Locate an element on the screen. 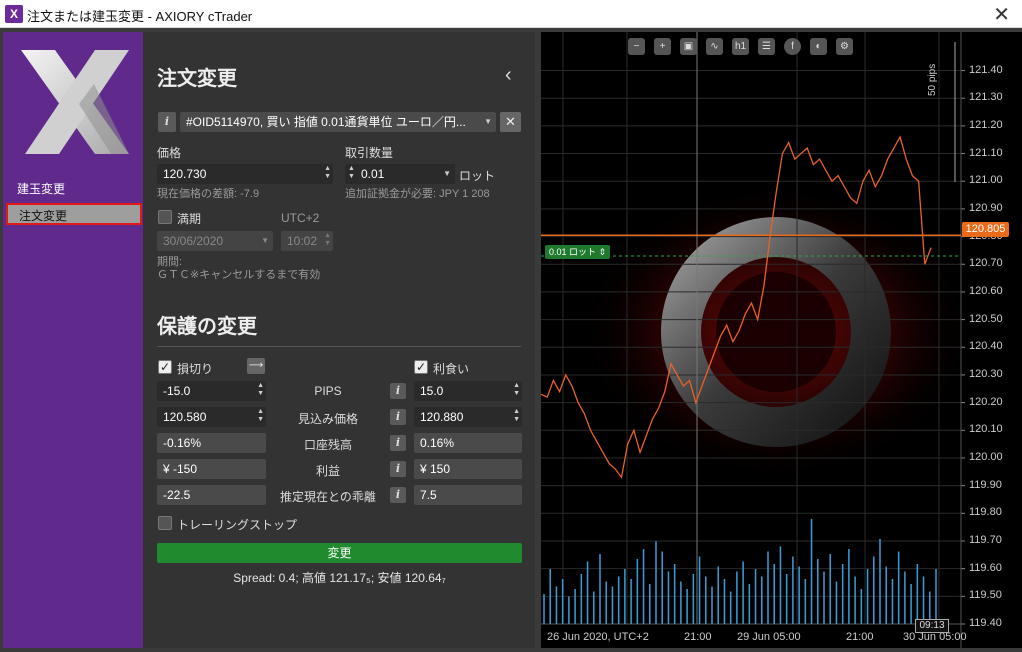  tp-profit-field: ¥ 150 is located at coordinates (468, 469).